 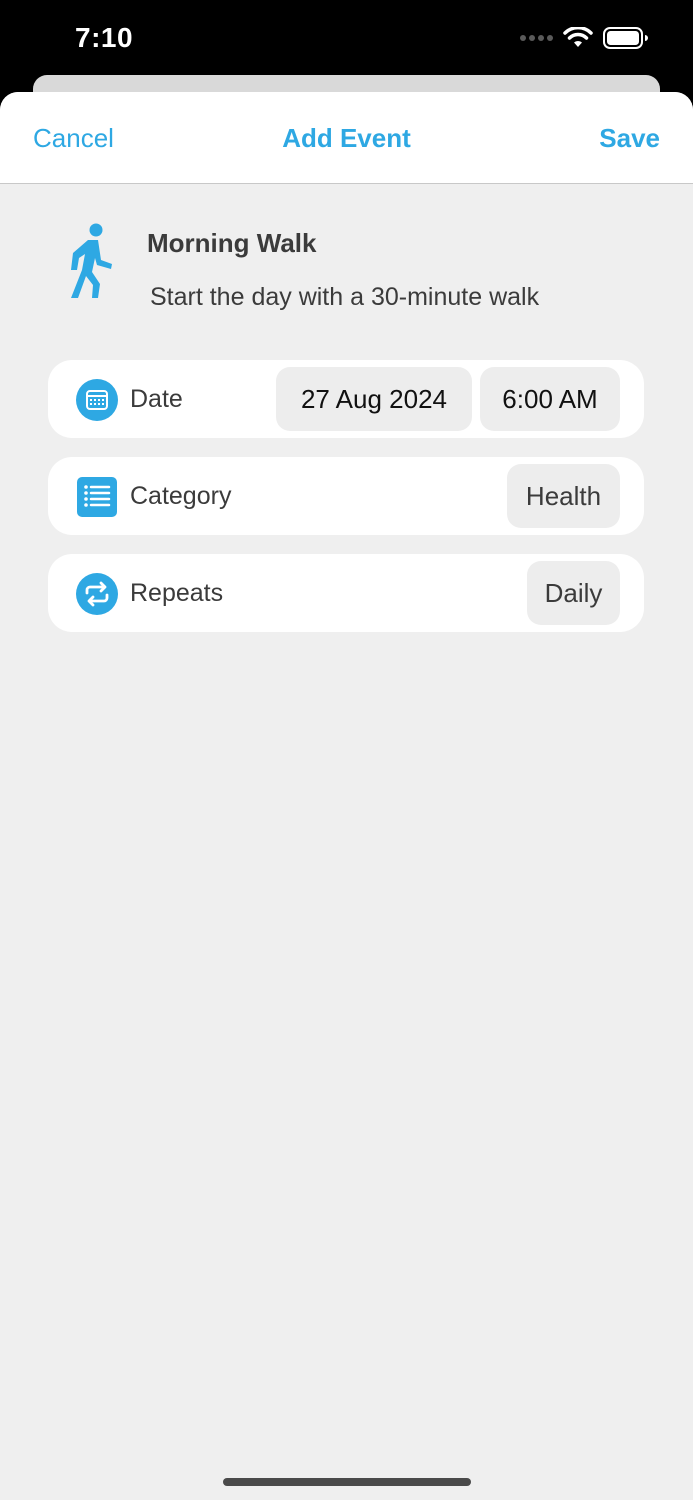 I want to click on date-label: Date, so click(x=156, y=399).